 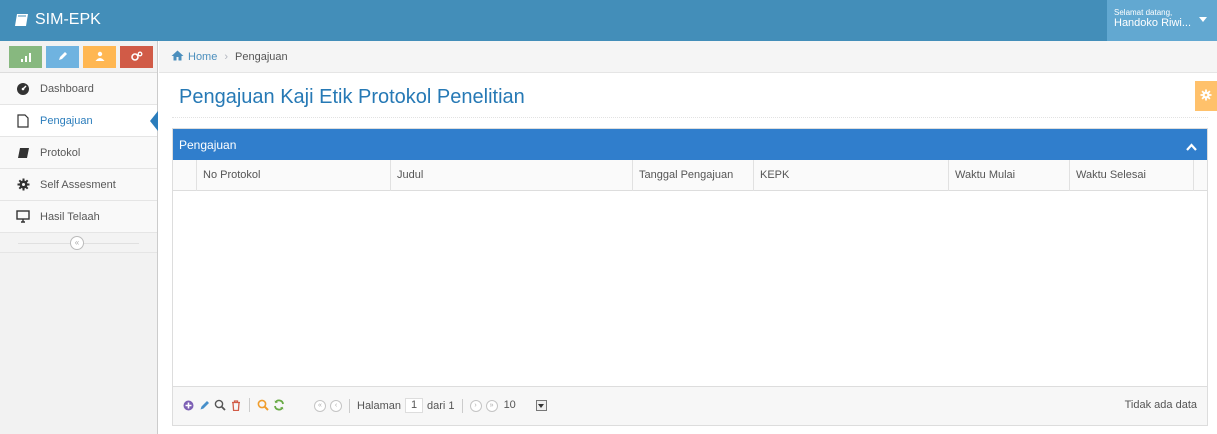 What do you see at coordinates (690, 144) in the screenshot?
I see `grid-caption: Pengajuan` at bounding box center [690, 144].